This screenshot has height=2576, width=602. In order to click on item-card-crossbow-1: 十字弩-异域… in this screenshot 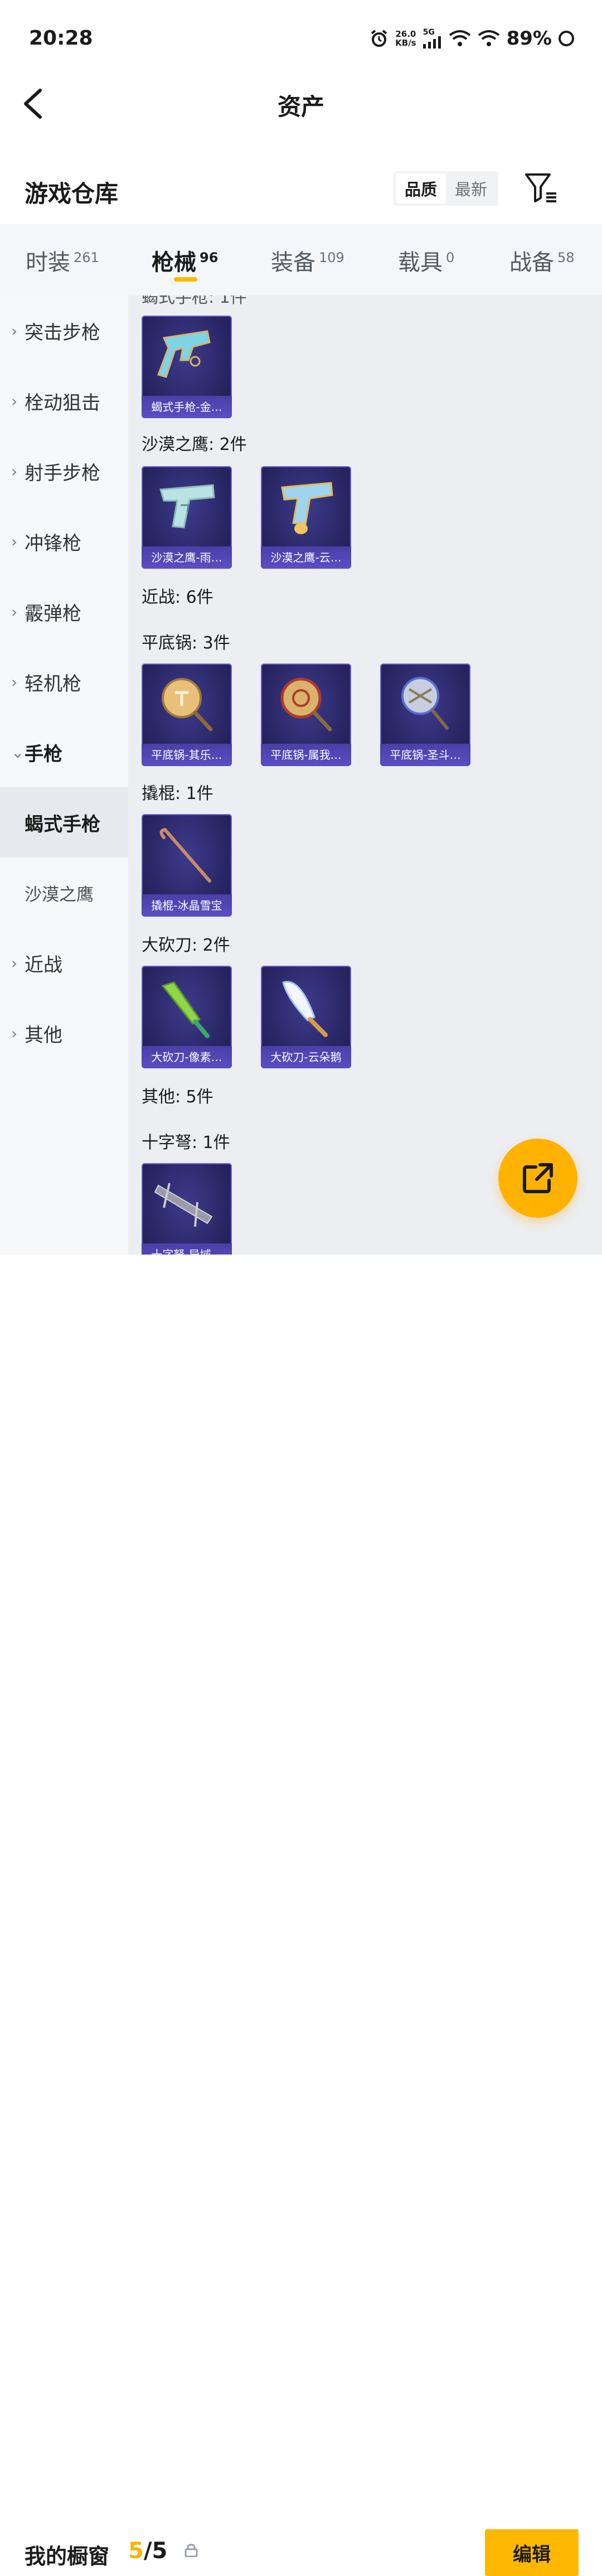, I will do `click(187, 1209)`.